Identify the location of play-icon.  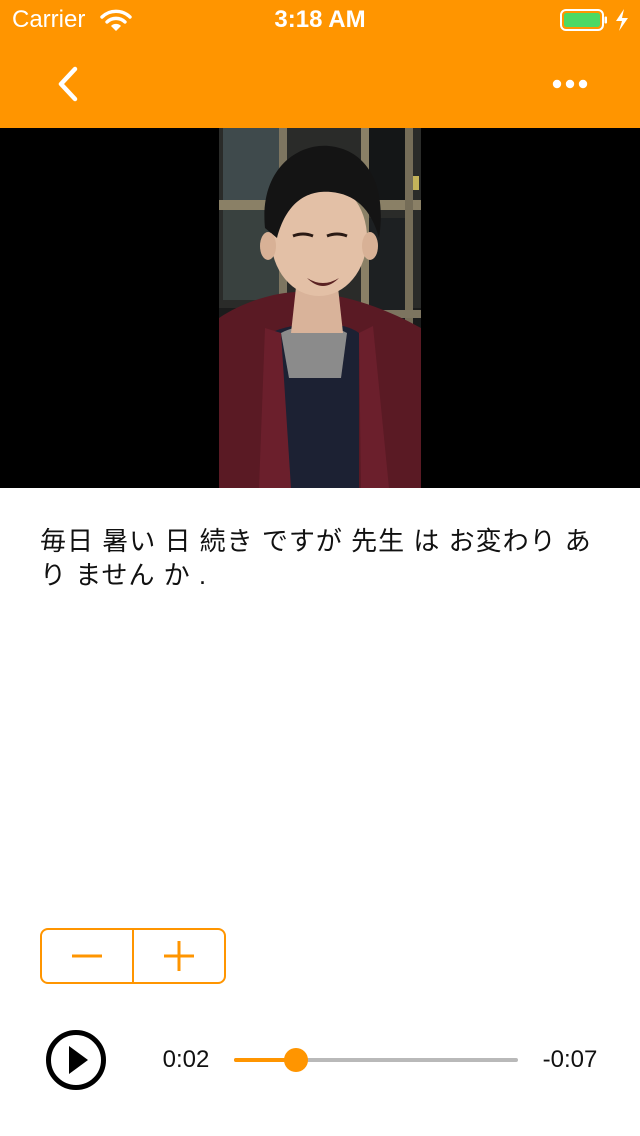
(76, 1060).